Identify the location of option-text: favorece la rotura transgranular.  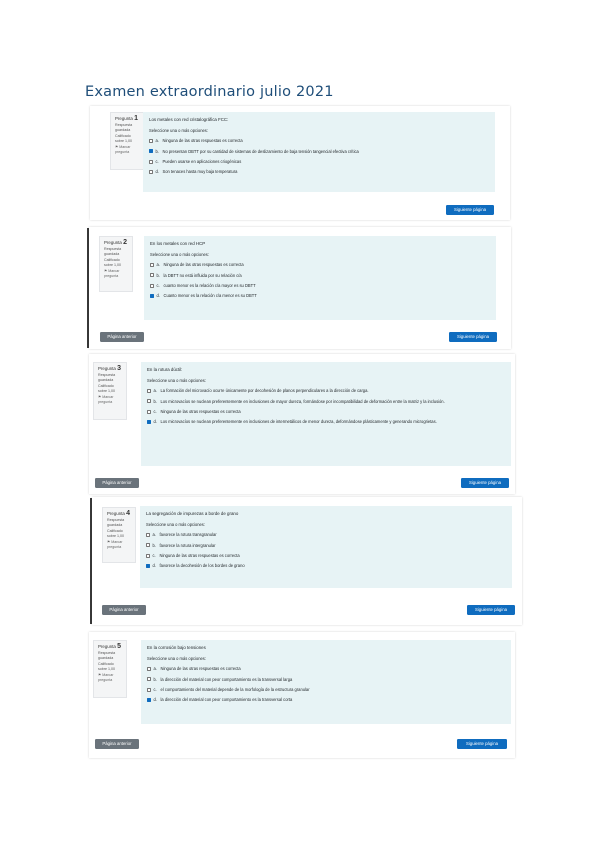
(188, 535).